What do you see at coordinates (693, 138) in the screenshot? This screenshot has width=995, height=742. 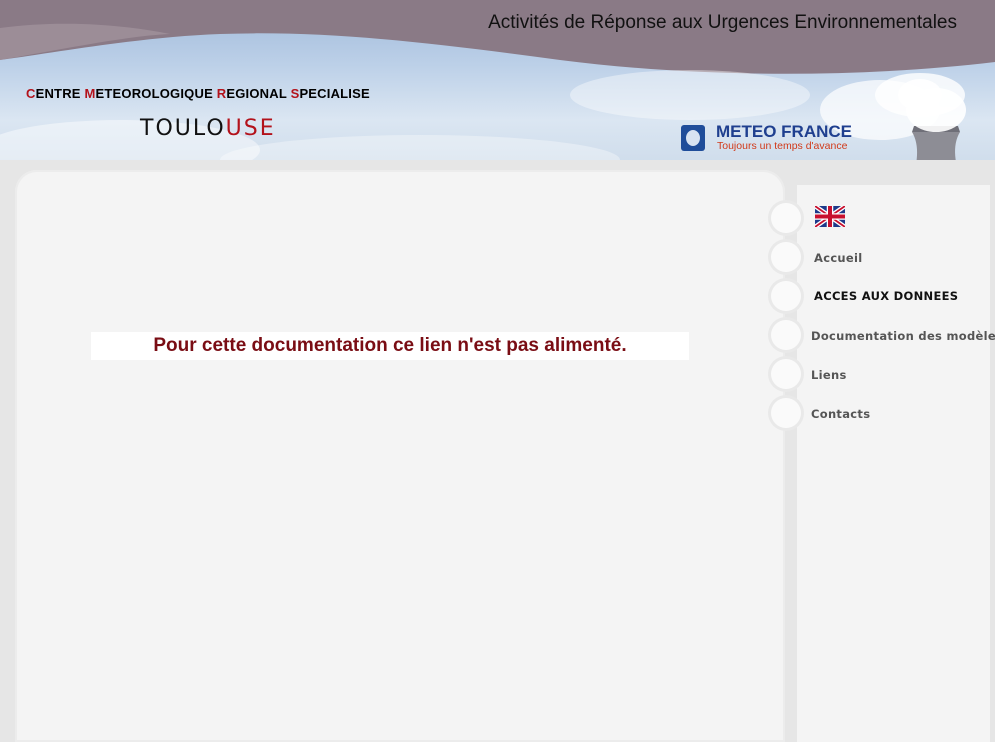 I see `meteo-france-logo-icon` at bounding box center [693, 138].